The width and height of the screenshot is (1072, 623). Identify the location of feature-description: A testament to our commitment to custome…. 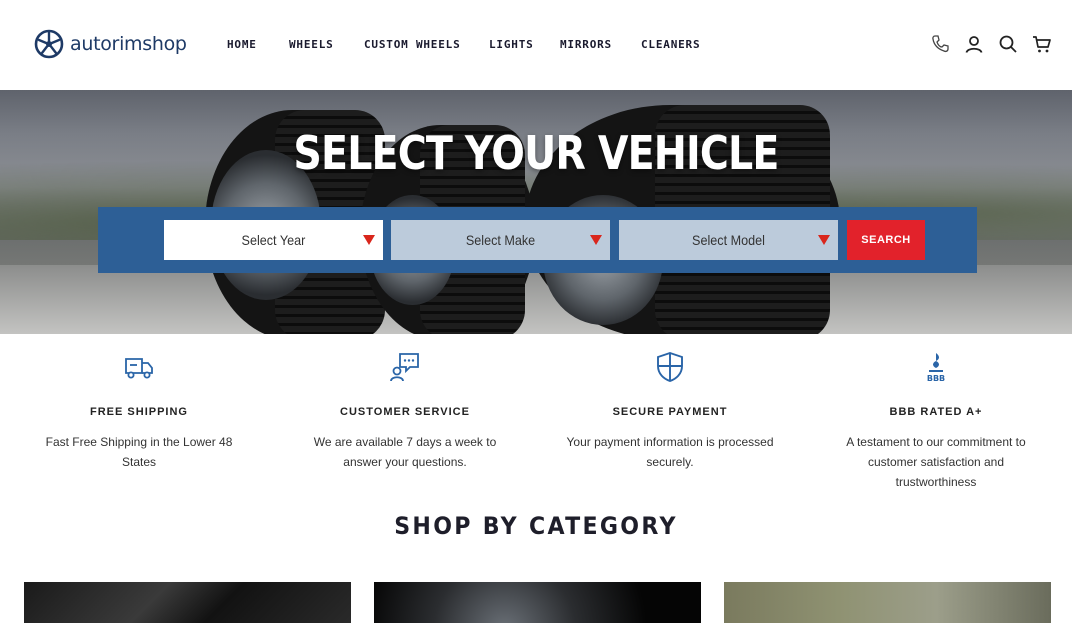
(936, 462).